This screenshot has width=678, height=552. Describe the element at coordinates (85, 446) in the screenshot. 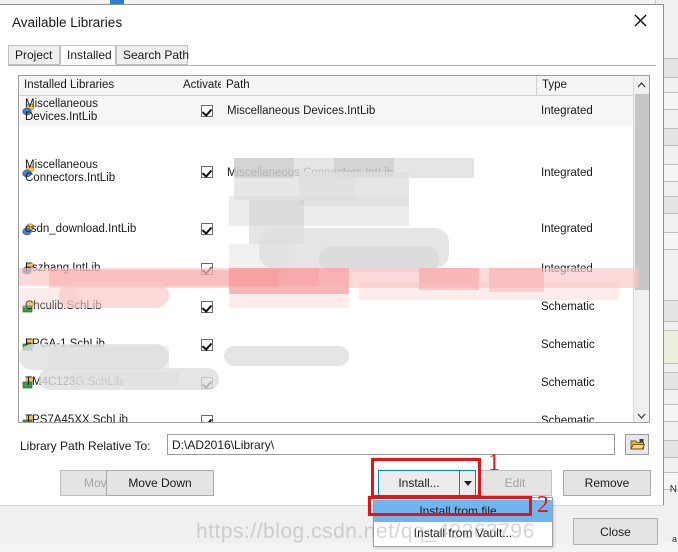

I see `library-path-label: Library Path Relative To:` at that location.